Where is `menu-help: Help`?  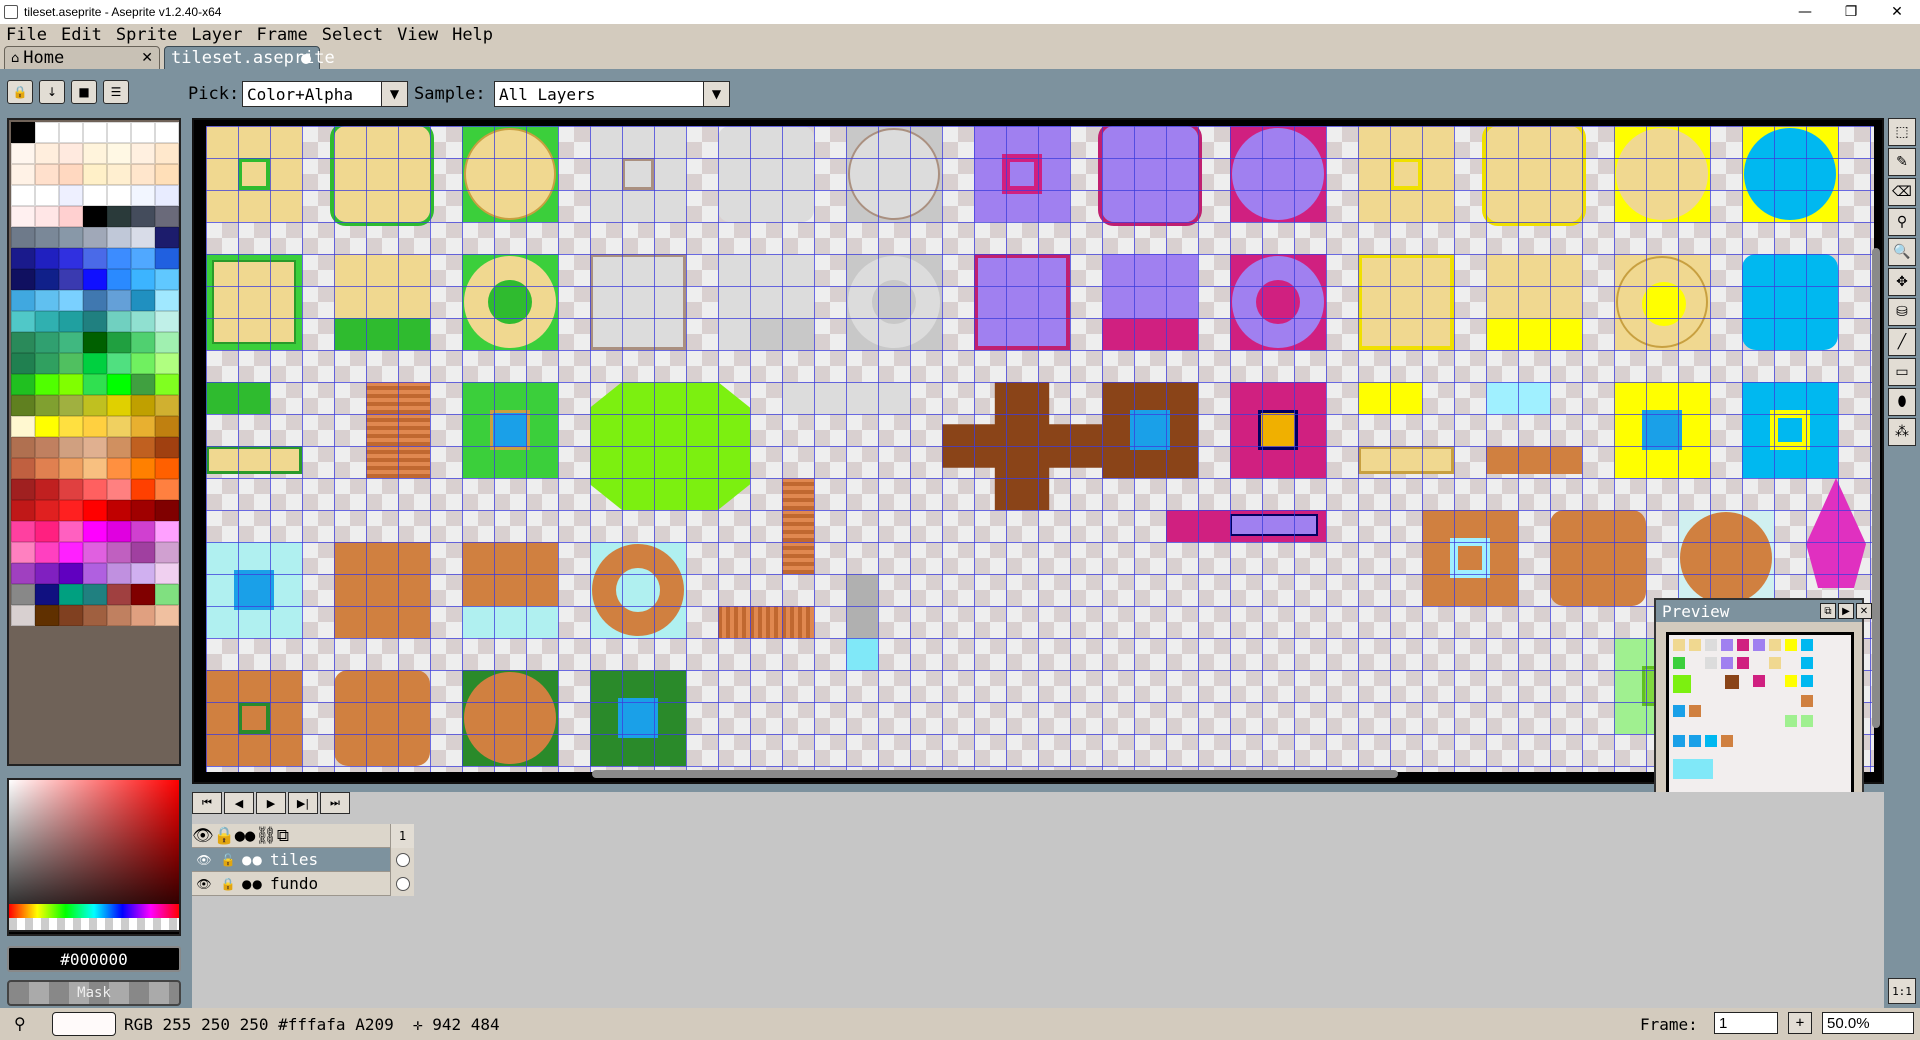 menu-help: Help is located at coordinates (472, 35).